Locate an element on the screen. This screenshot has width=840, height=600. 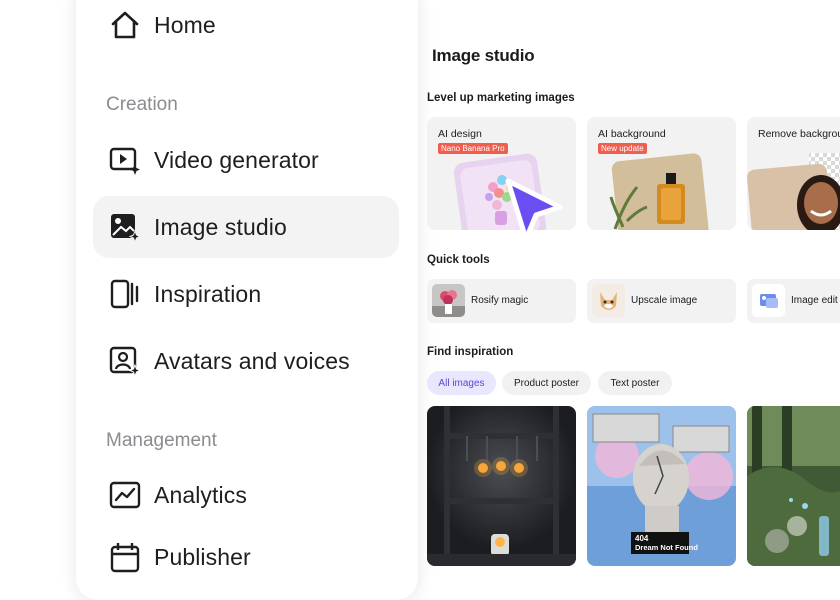
tool-image-edit: Image edit is located at coordinates (793, 301).